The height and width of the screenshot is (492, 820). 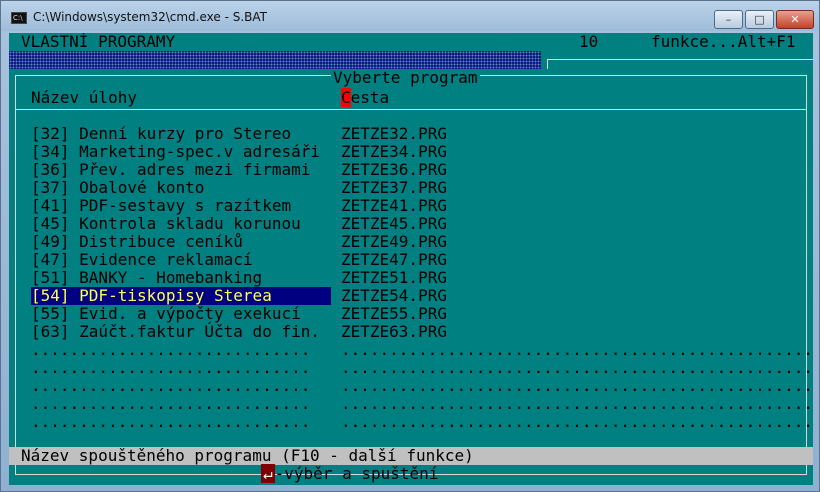 What do you see at coordinates (394, 224) in the screenshot?
I see `program-item-path: ZETZE45.PRG` at bounding box center [394, 224].